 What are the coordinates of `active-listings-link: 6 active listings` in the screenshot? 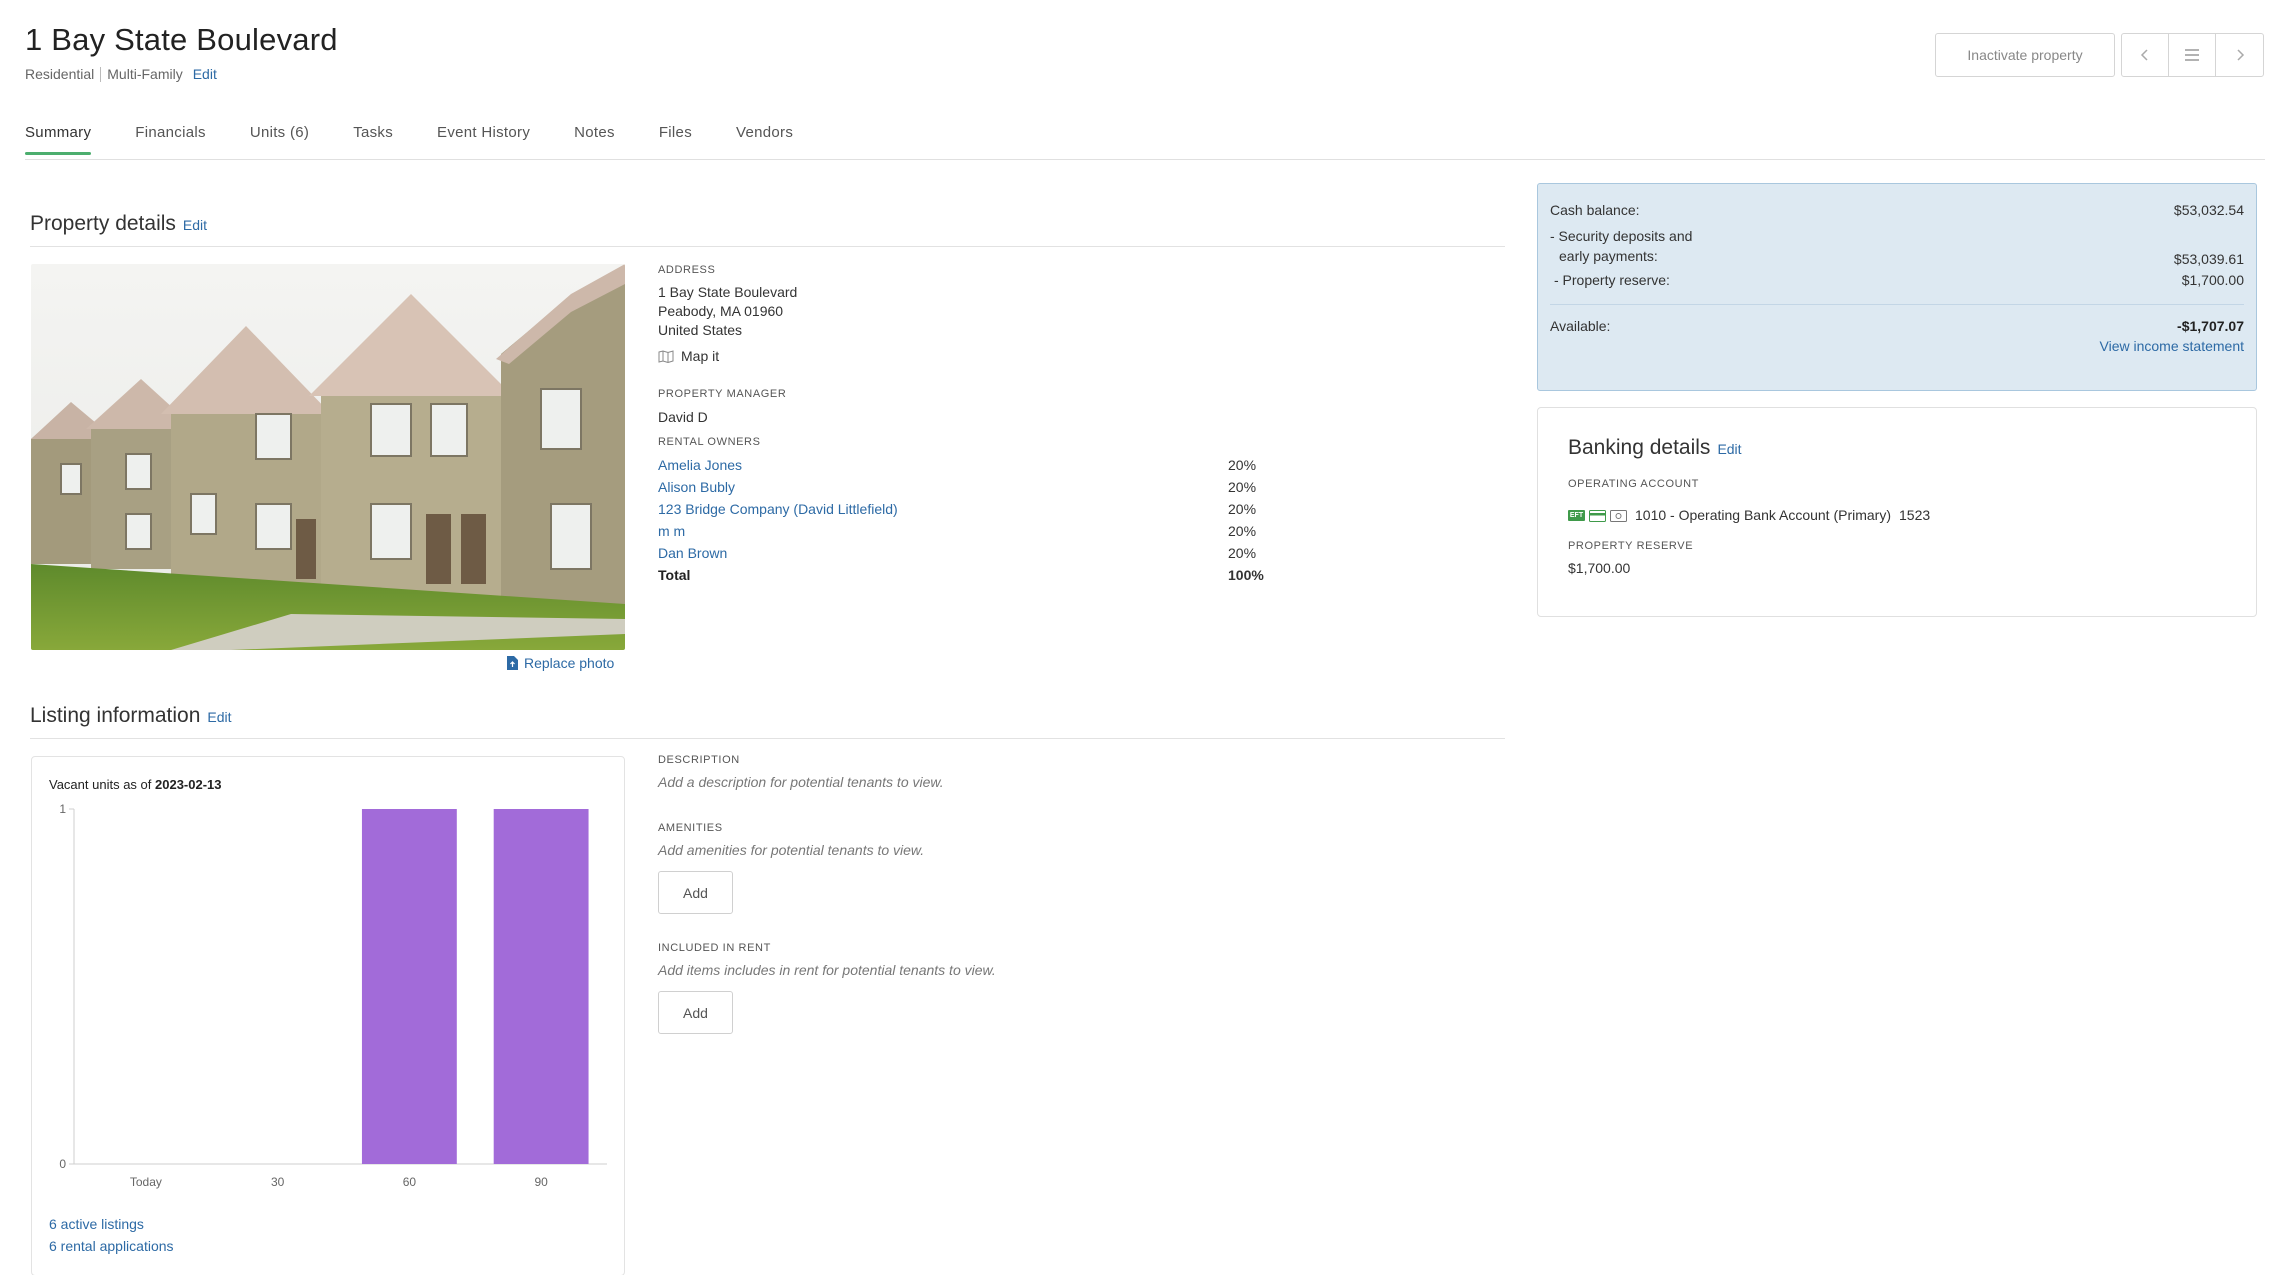 It's located at (96, 1224).